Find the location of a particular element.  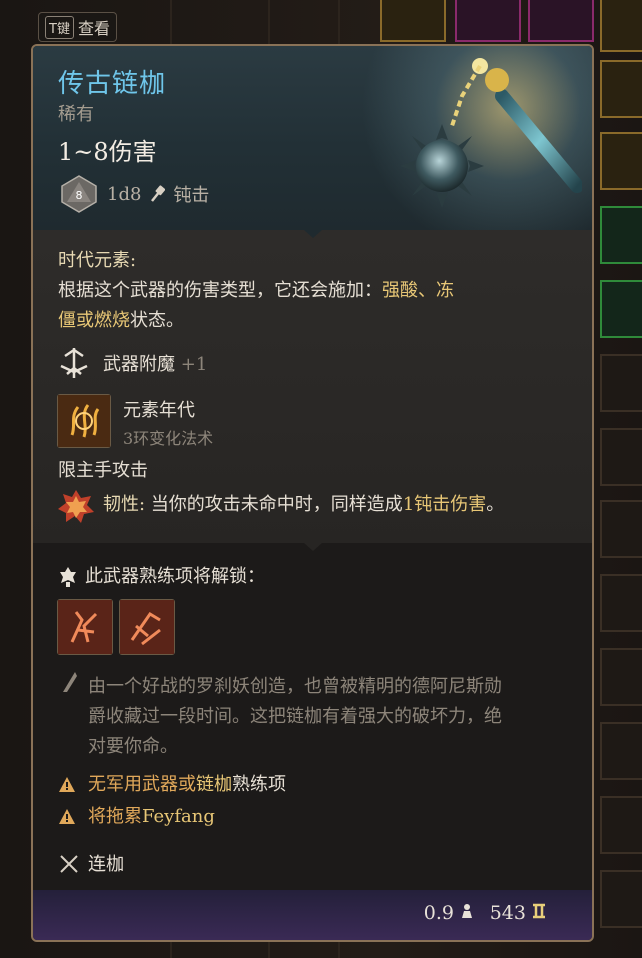

svg-text: 8 is located at coordinates (79, 195).